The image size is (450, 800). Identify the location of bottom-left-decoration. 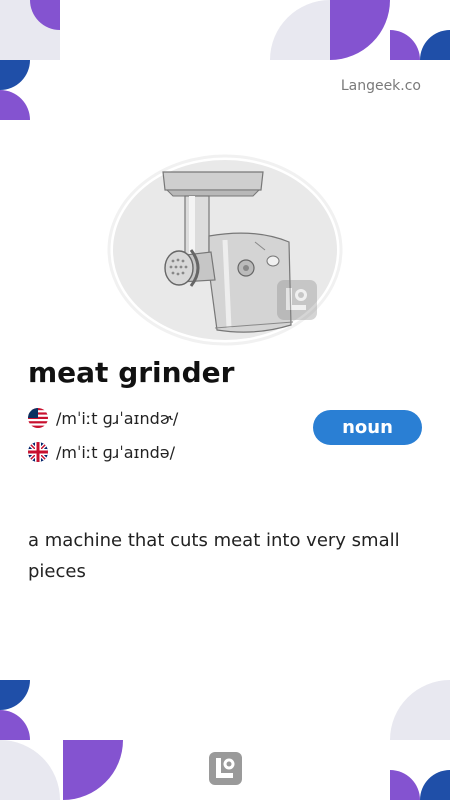
(61, 740).